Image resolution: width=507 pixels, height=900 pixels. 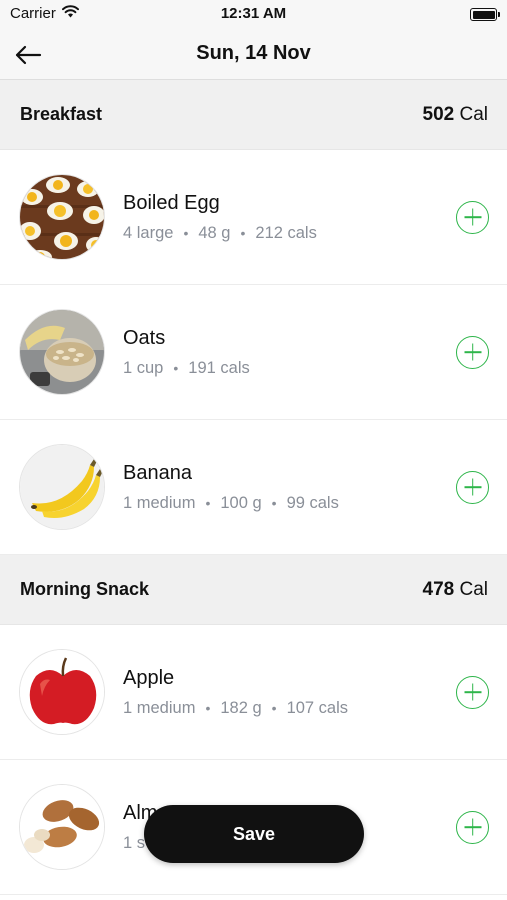 I want to click on section-title: Breakfast, so click(x=61, y=114).